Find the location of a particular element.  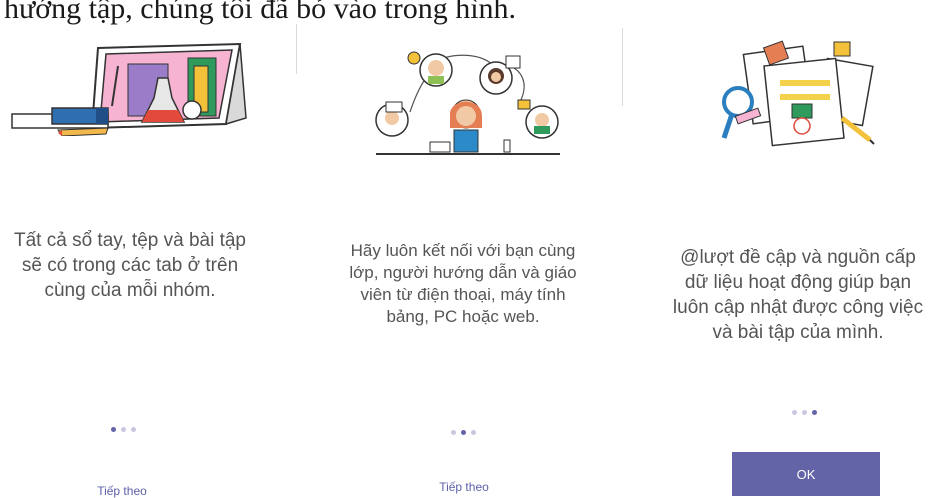

description-line: @lượt đề cập và nguồn cấp is located at coordinates (798, 257).